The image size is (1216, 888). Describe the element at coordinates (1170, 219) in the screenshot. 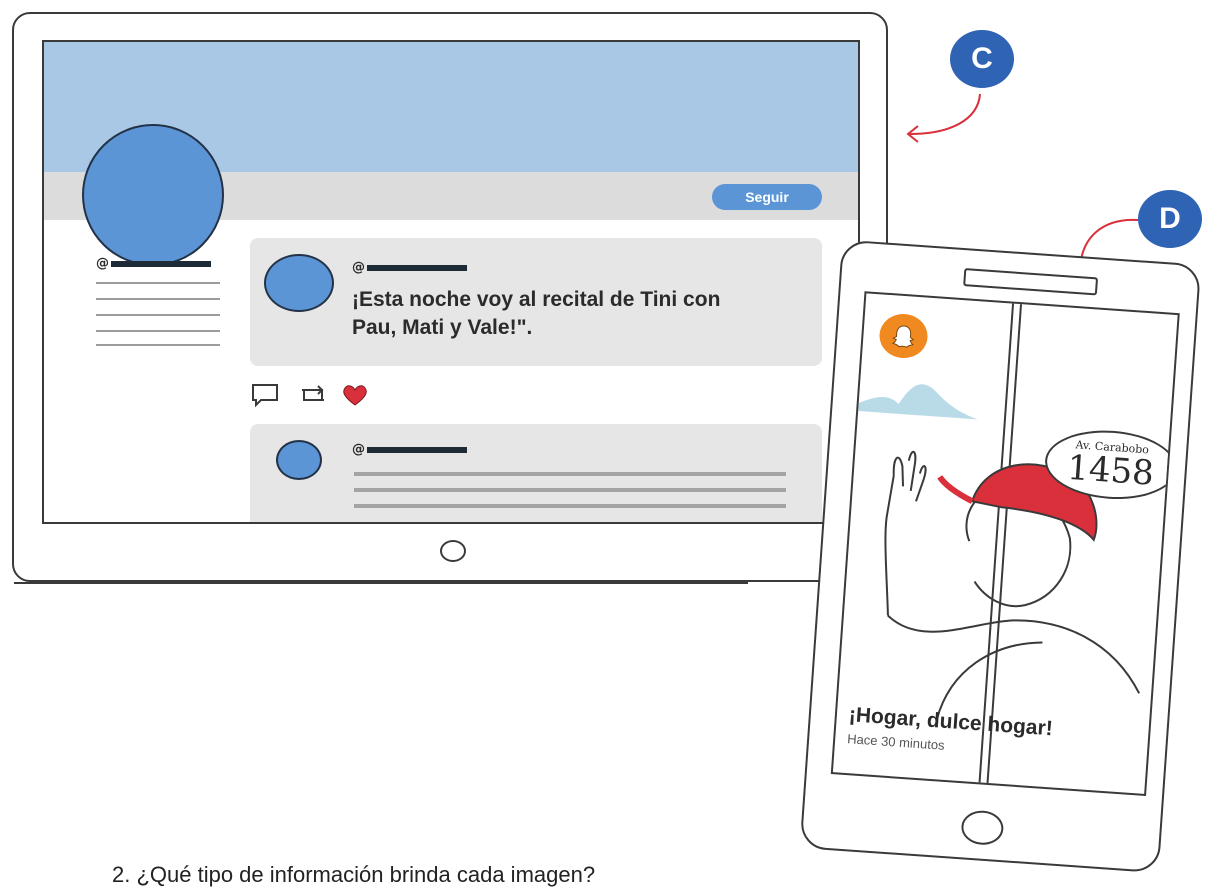

I see `label-d-badge: D` at that location.